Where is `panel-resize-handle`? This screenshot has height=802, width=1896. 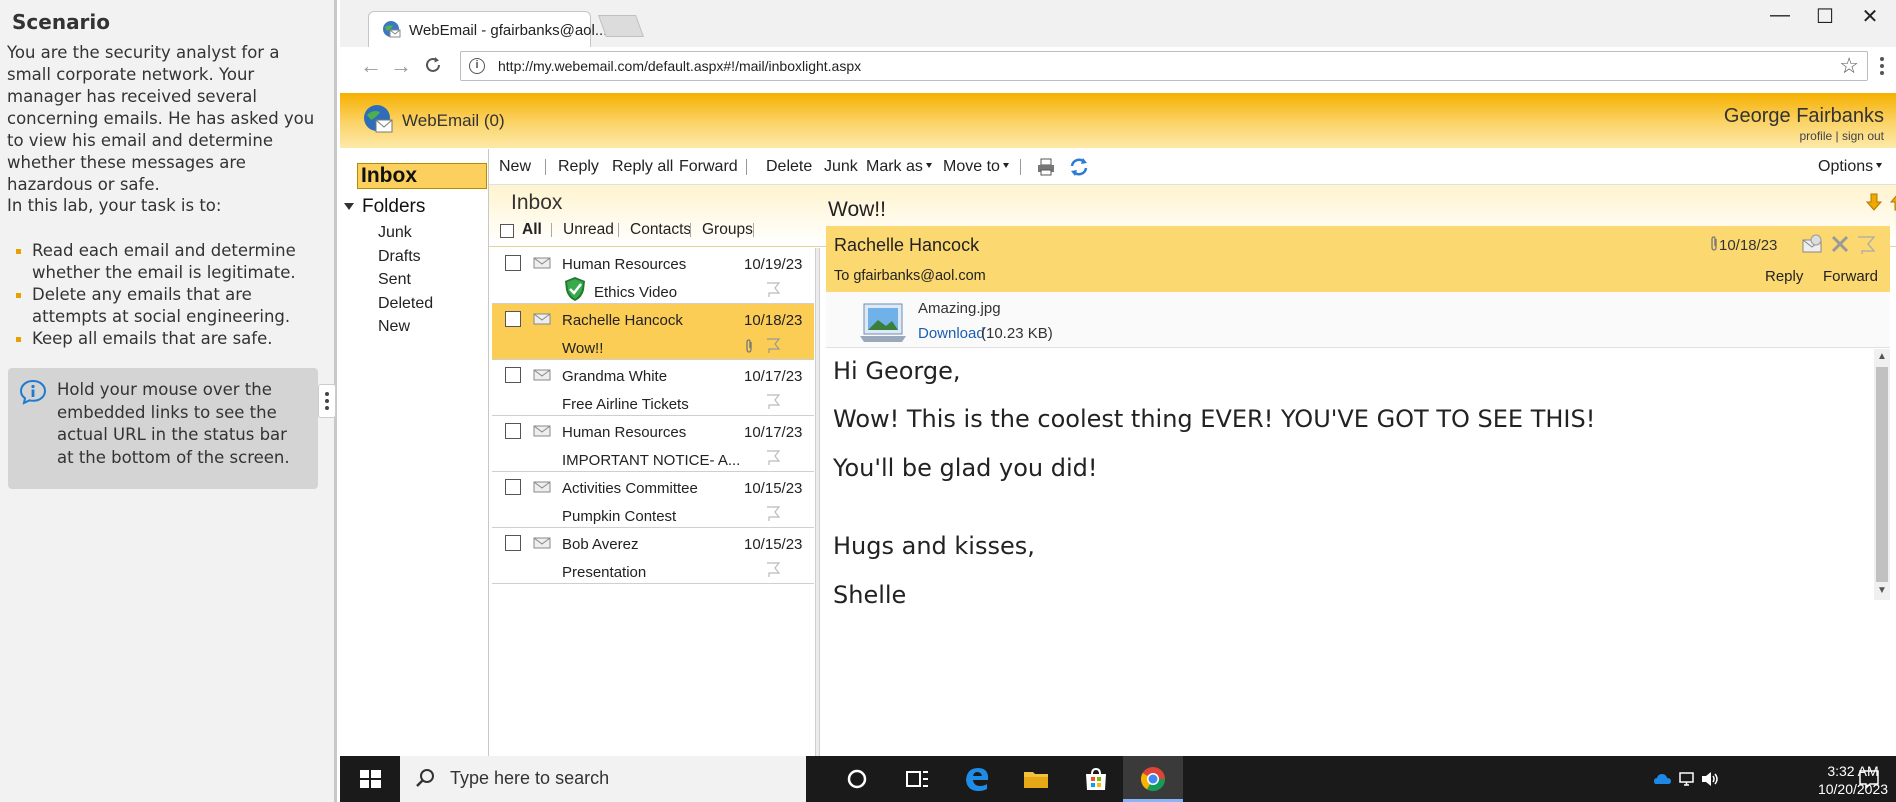
panel-resize-handle is located at coordinates (327, 401).